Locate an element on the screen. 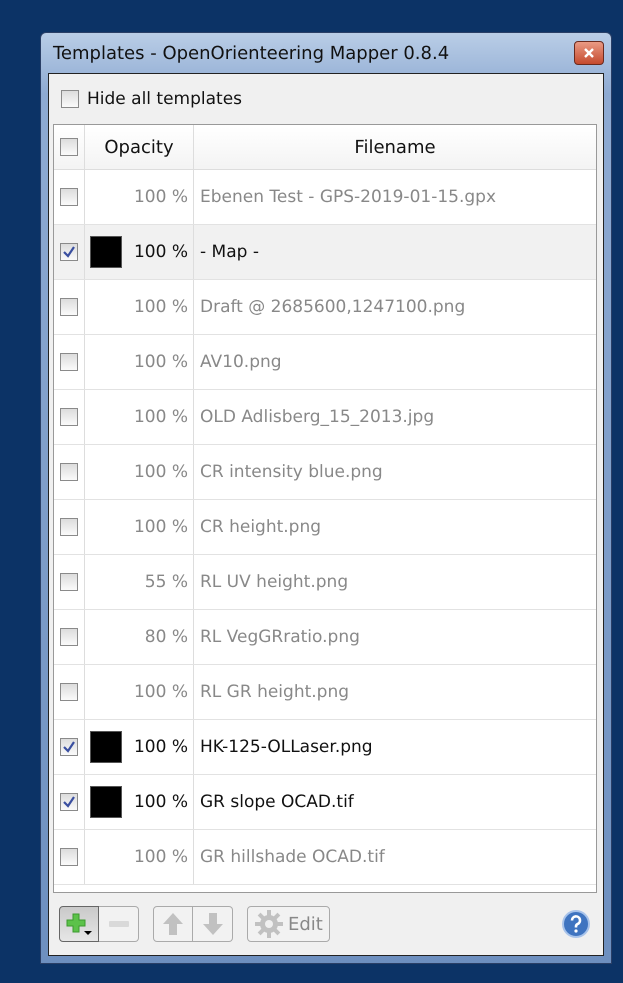 The height and width of the screenshot is (983, 623). template-row: 100 % OLD Adlisberg_15_2013.jpg is located at coordinates (325, 417).